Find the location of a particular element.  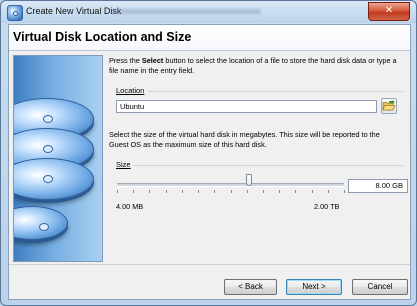

size-label-text: Size is located at coordinates (123, 164).